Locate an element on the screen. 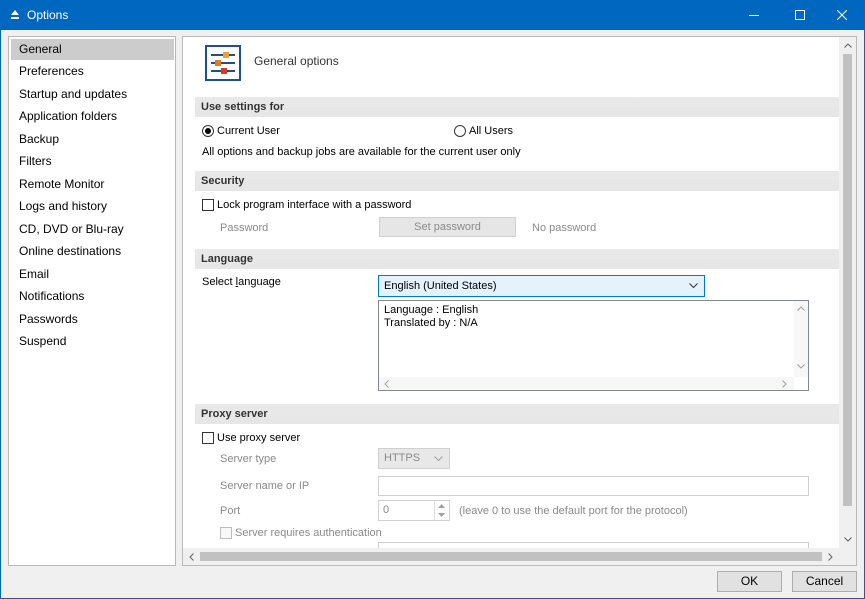 The image size is (865, 599). scroll-left-button is located at coordinates (191, 556).